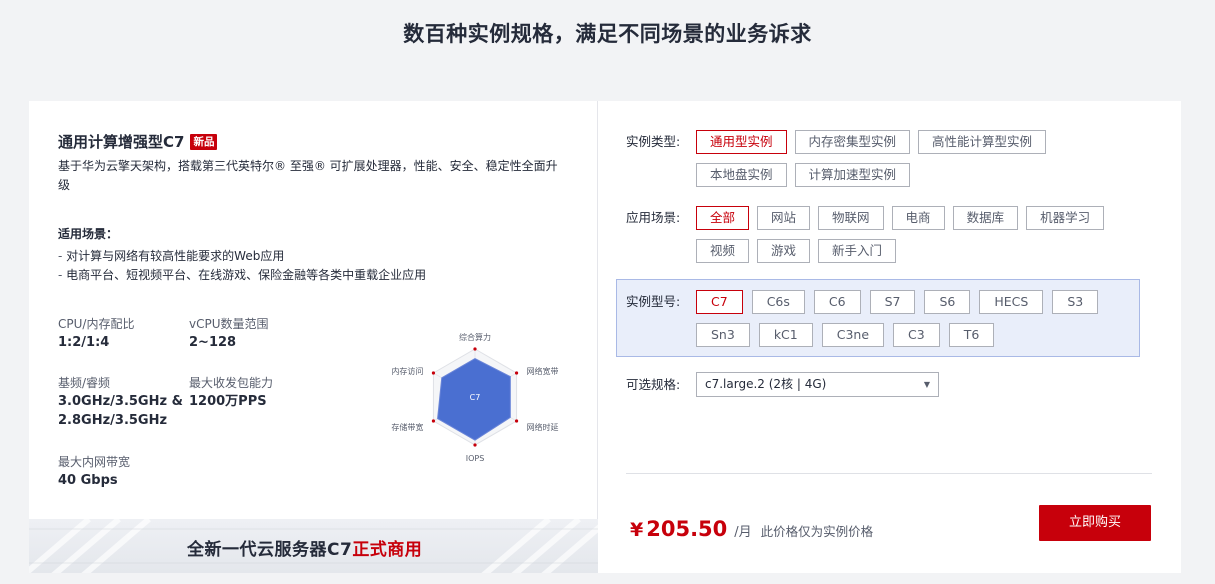 This screenshot has width=1215, height=584. What do you see at coordinates (857, 251) in the screenshot?
I see `scenario-chip: 新手入门` at bounding box center [857, 251].